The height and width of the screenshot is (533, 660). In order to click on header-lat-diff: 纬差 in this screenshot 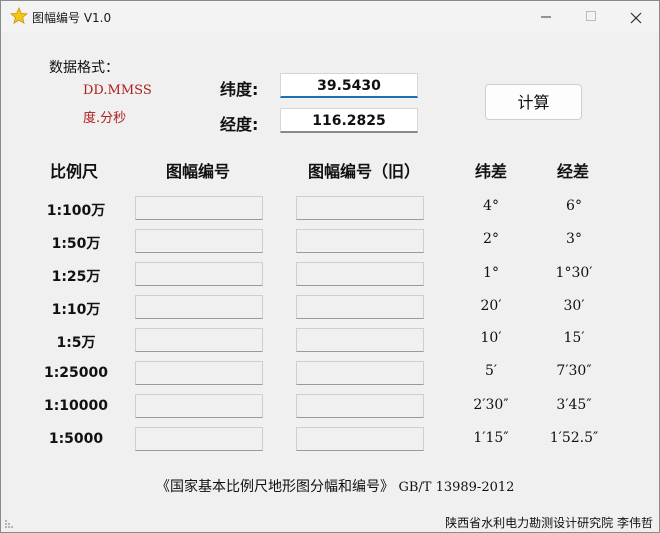, I will do `click(491, 171)`.